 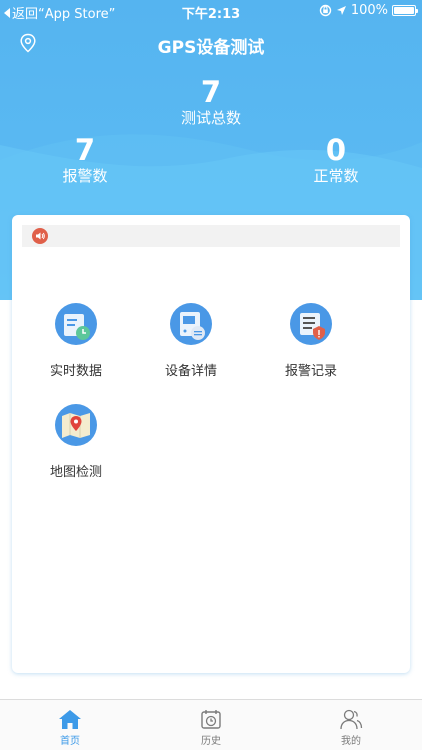 I want to click on stat-total-label: 测试总数, so click(x=210, y=118).